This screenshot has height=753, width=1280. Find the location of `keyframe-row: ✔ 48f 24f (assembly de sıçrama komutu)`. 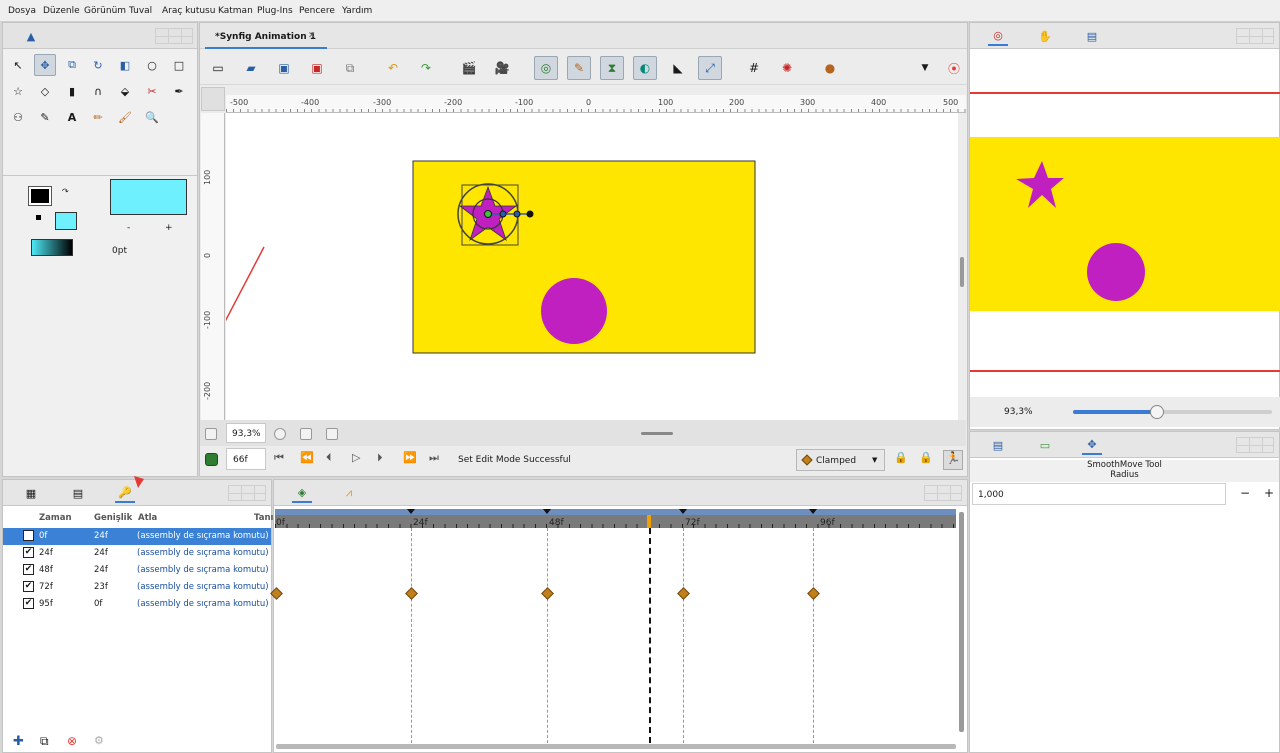

keyframe-row: ✔ 48f 24f (assembly de sıçrama komutu) is located at coordinates (137, 570).